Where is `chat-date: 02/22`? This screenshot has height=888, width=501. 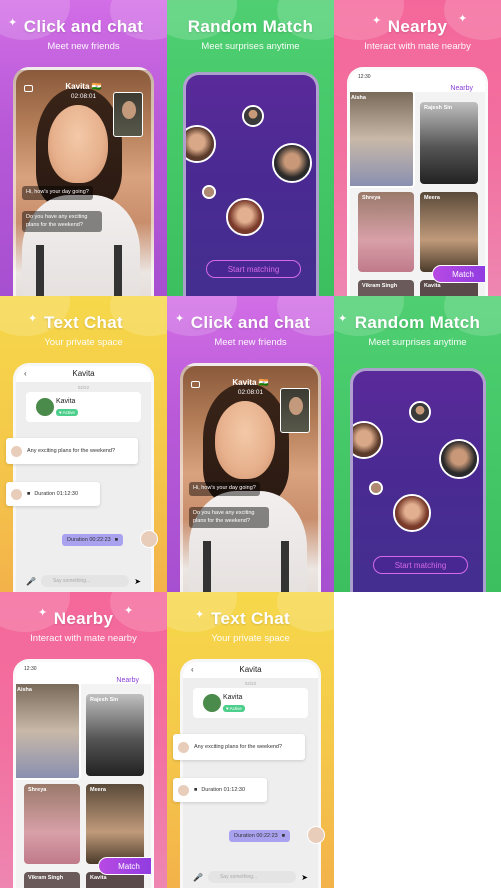 chat-date: 02/22 is located at coordinates (83, 387).